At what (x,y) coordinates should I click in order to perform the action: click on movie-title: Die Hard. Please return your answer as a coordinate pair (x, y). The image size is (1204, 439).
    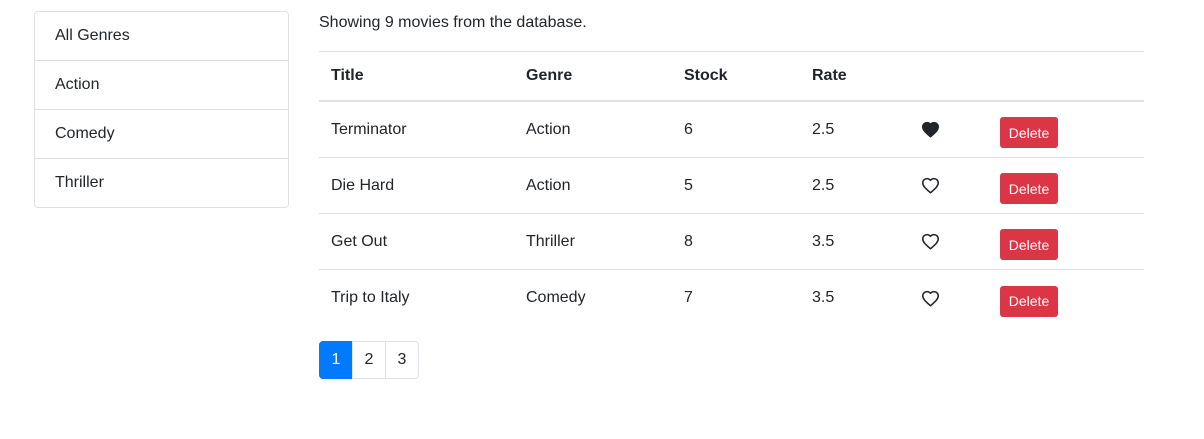
    Looking at the image, I should click on (363, 185).